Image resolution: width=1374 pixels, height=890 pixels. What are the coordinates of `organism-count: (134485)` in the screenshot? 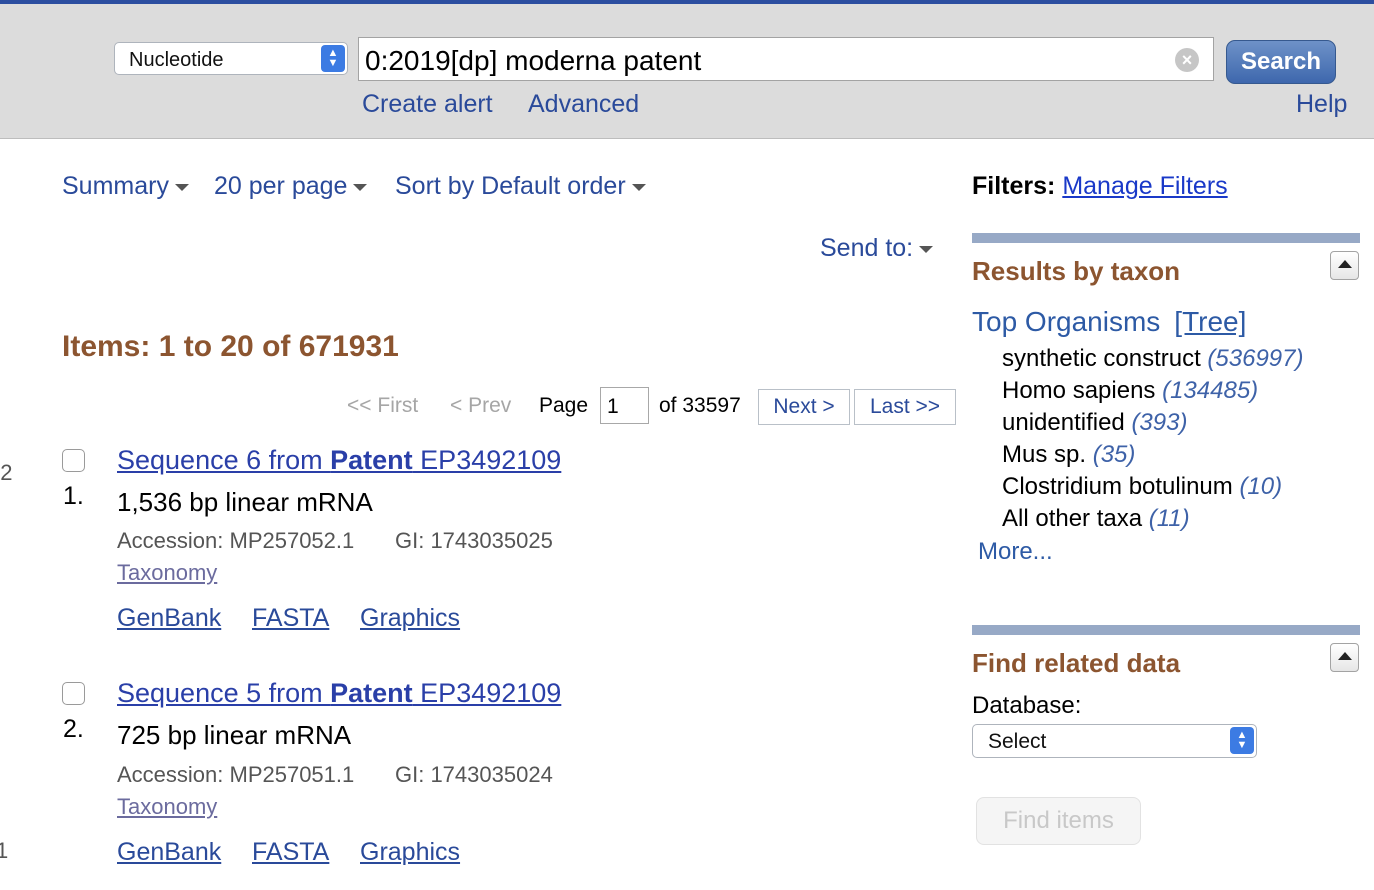 It's located at (1210, 390).